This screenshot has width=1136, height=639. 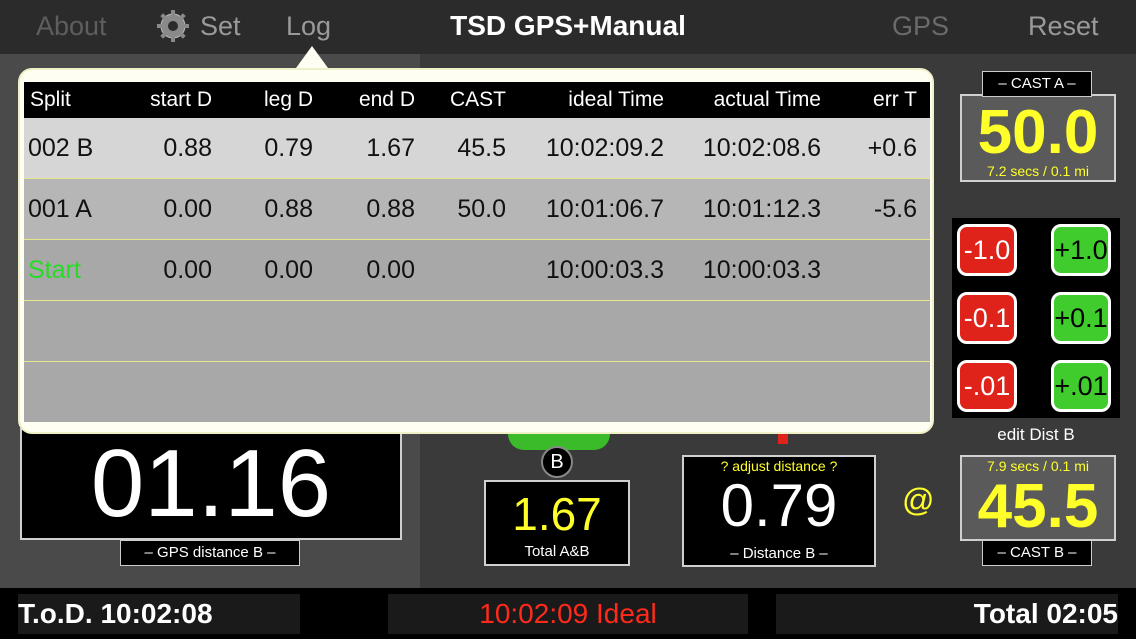 I want to click on plus-0-01-button: +.01, so click(x=1081, y=386).